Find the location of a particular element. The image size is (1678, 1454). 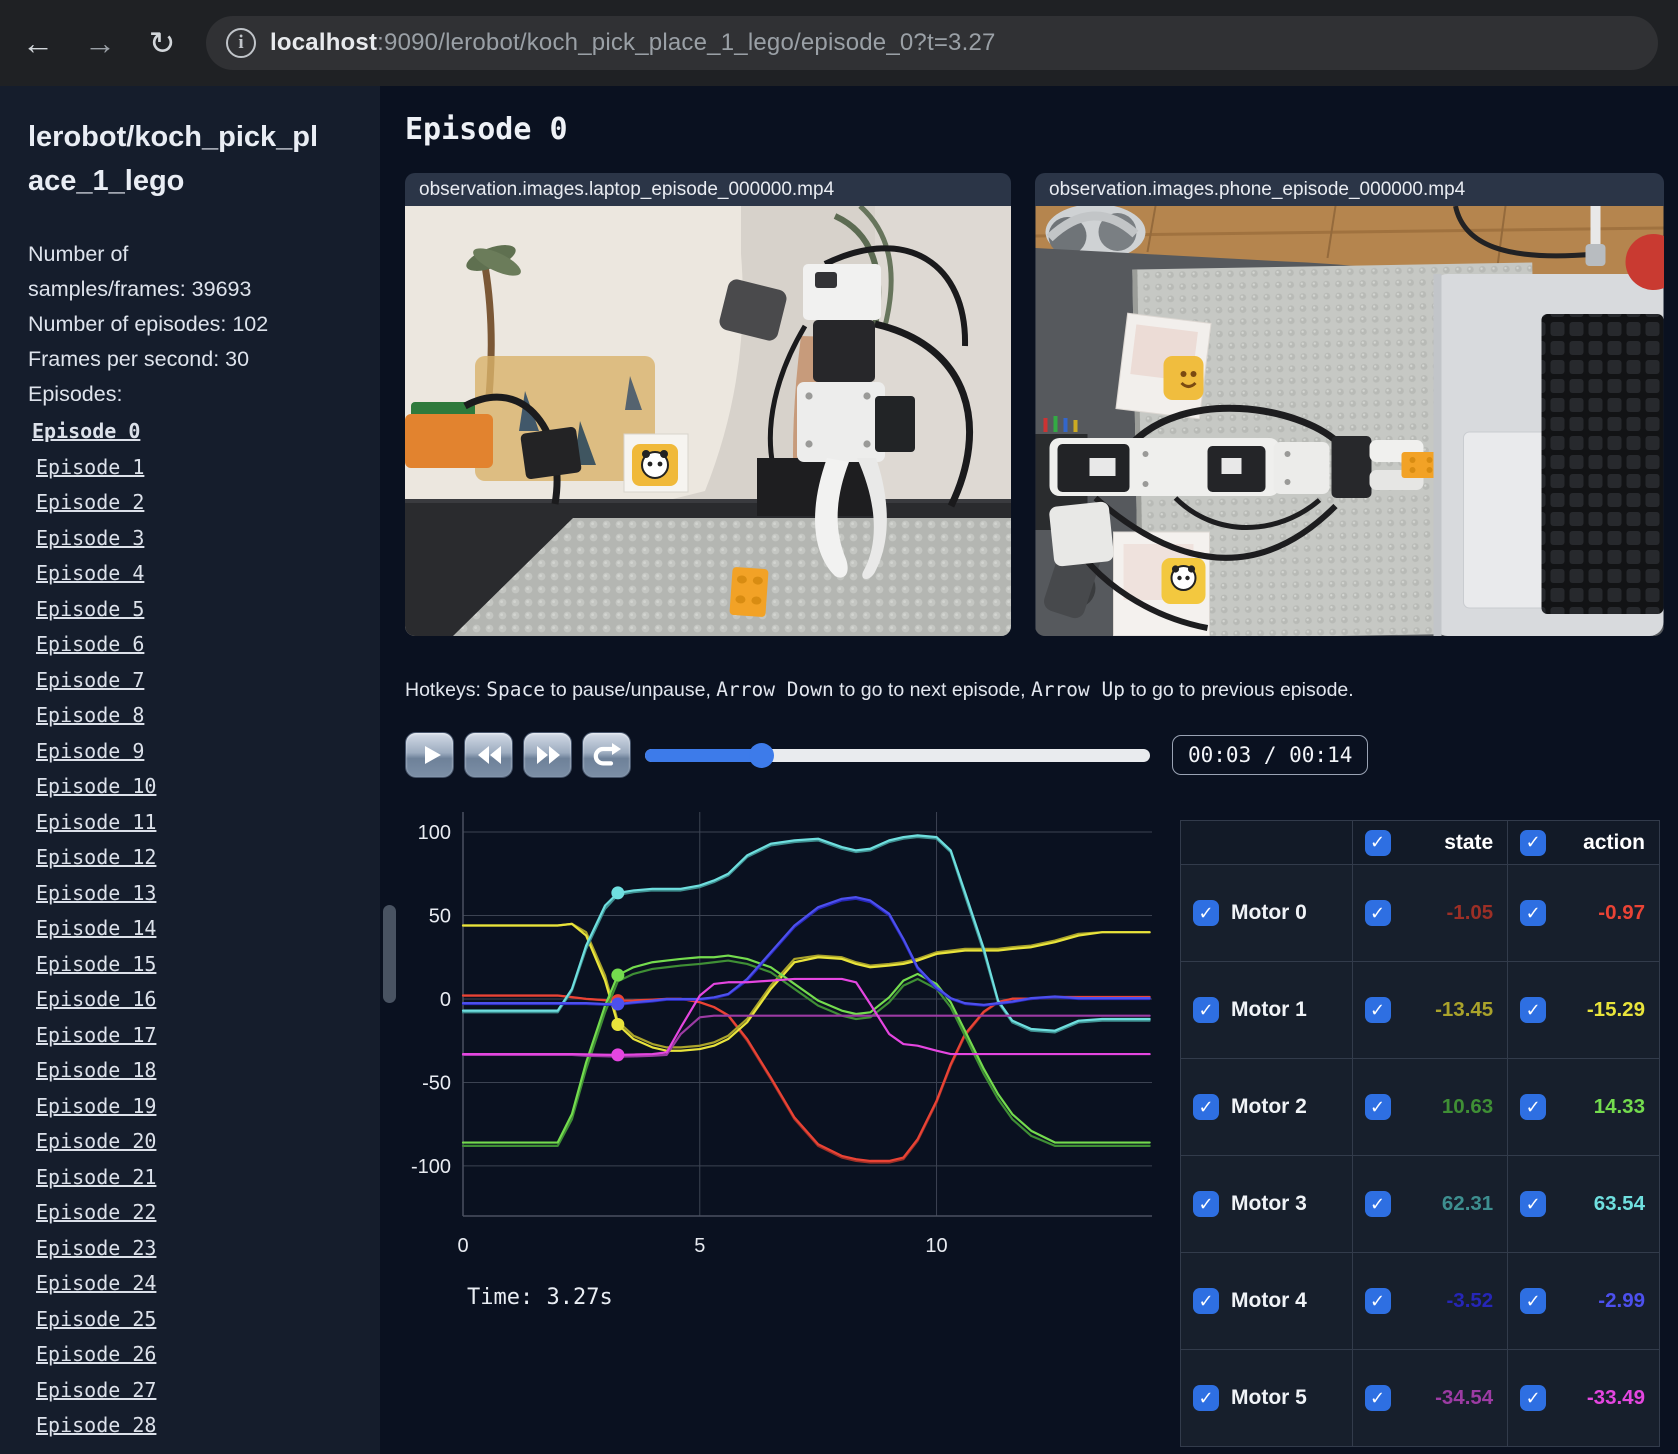

episode-link: Episode 7 is located at coordinates (195, 681).